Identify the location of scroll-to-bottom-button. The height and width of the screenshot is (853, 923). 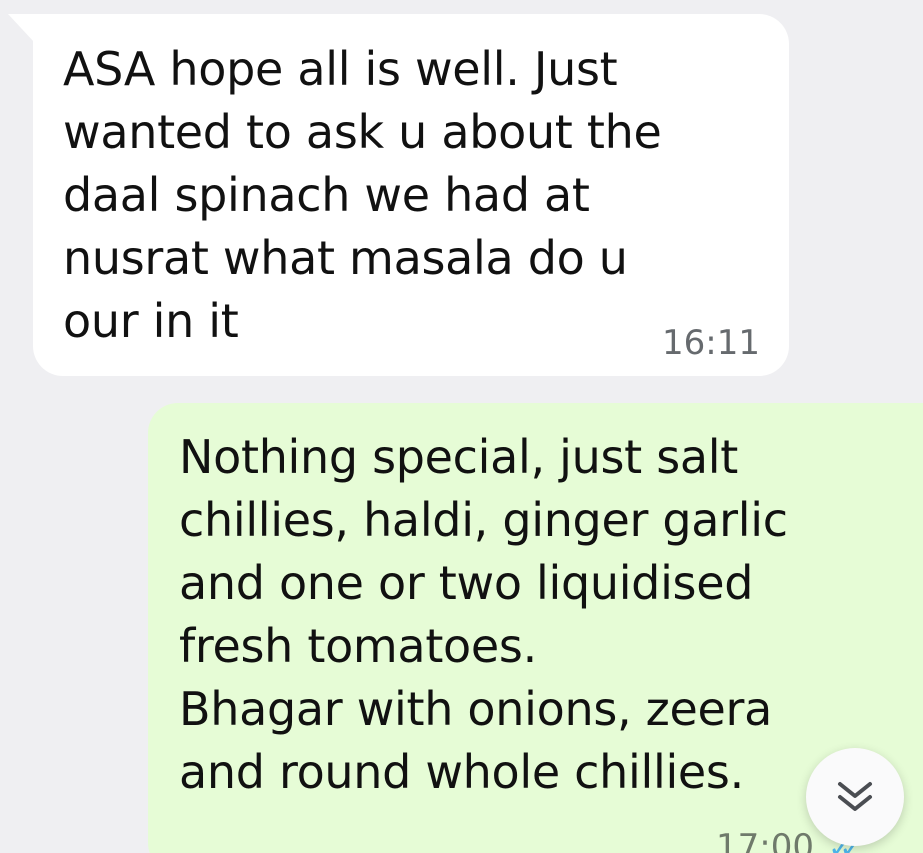
(855, 797).